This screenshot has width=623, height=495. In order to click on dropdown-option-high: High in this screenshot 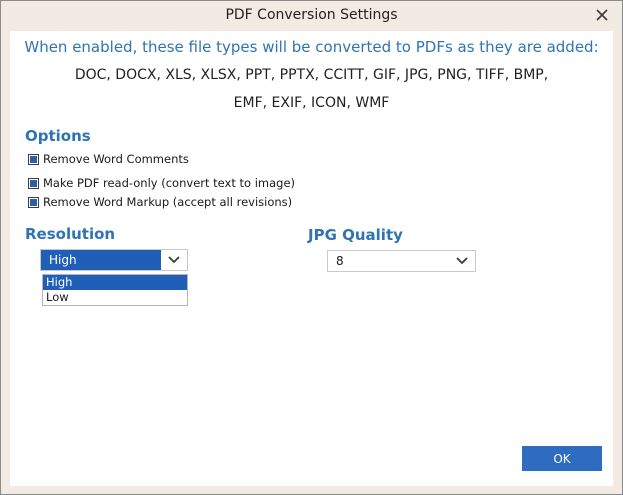, I will do `click(115, 282)`.